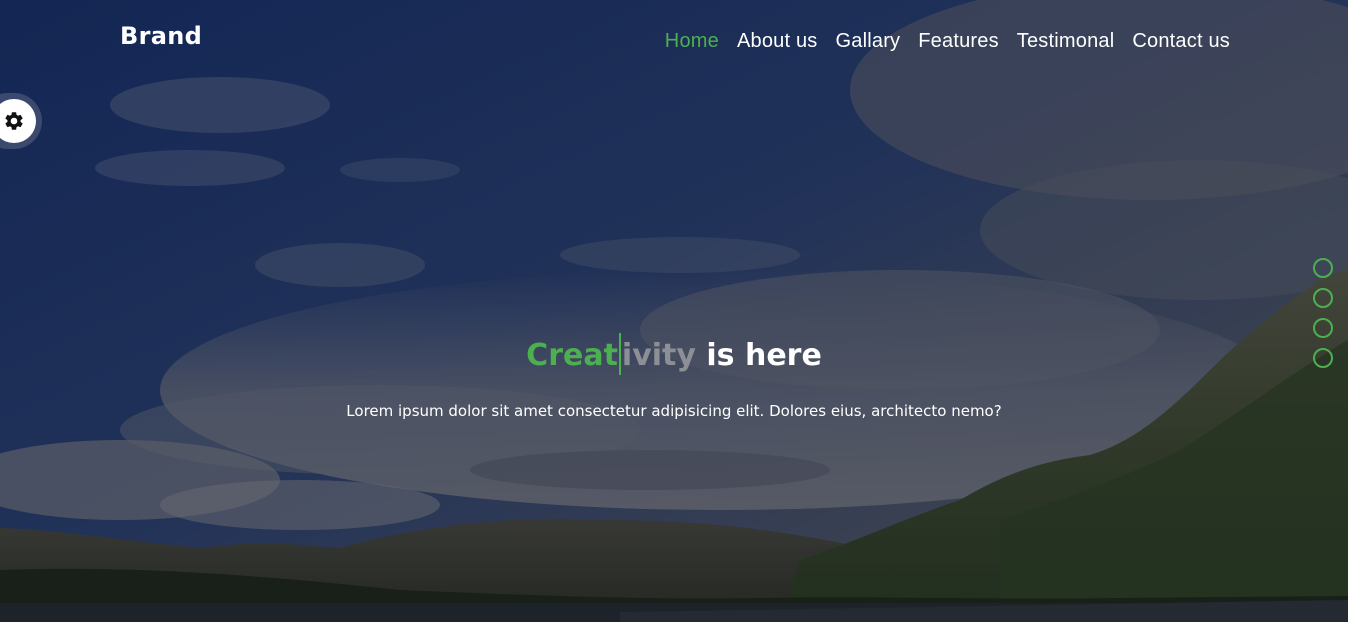 The image size is (1348, 622). I want to click on nav-item-home: Home, so click(692, 41).